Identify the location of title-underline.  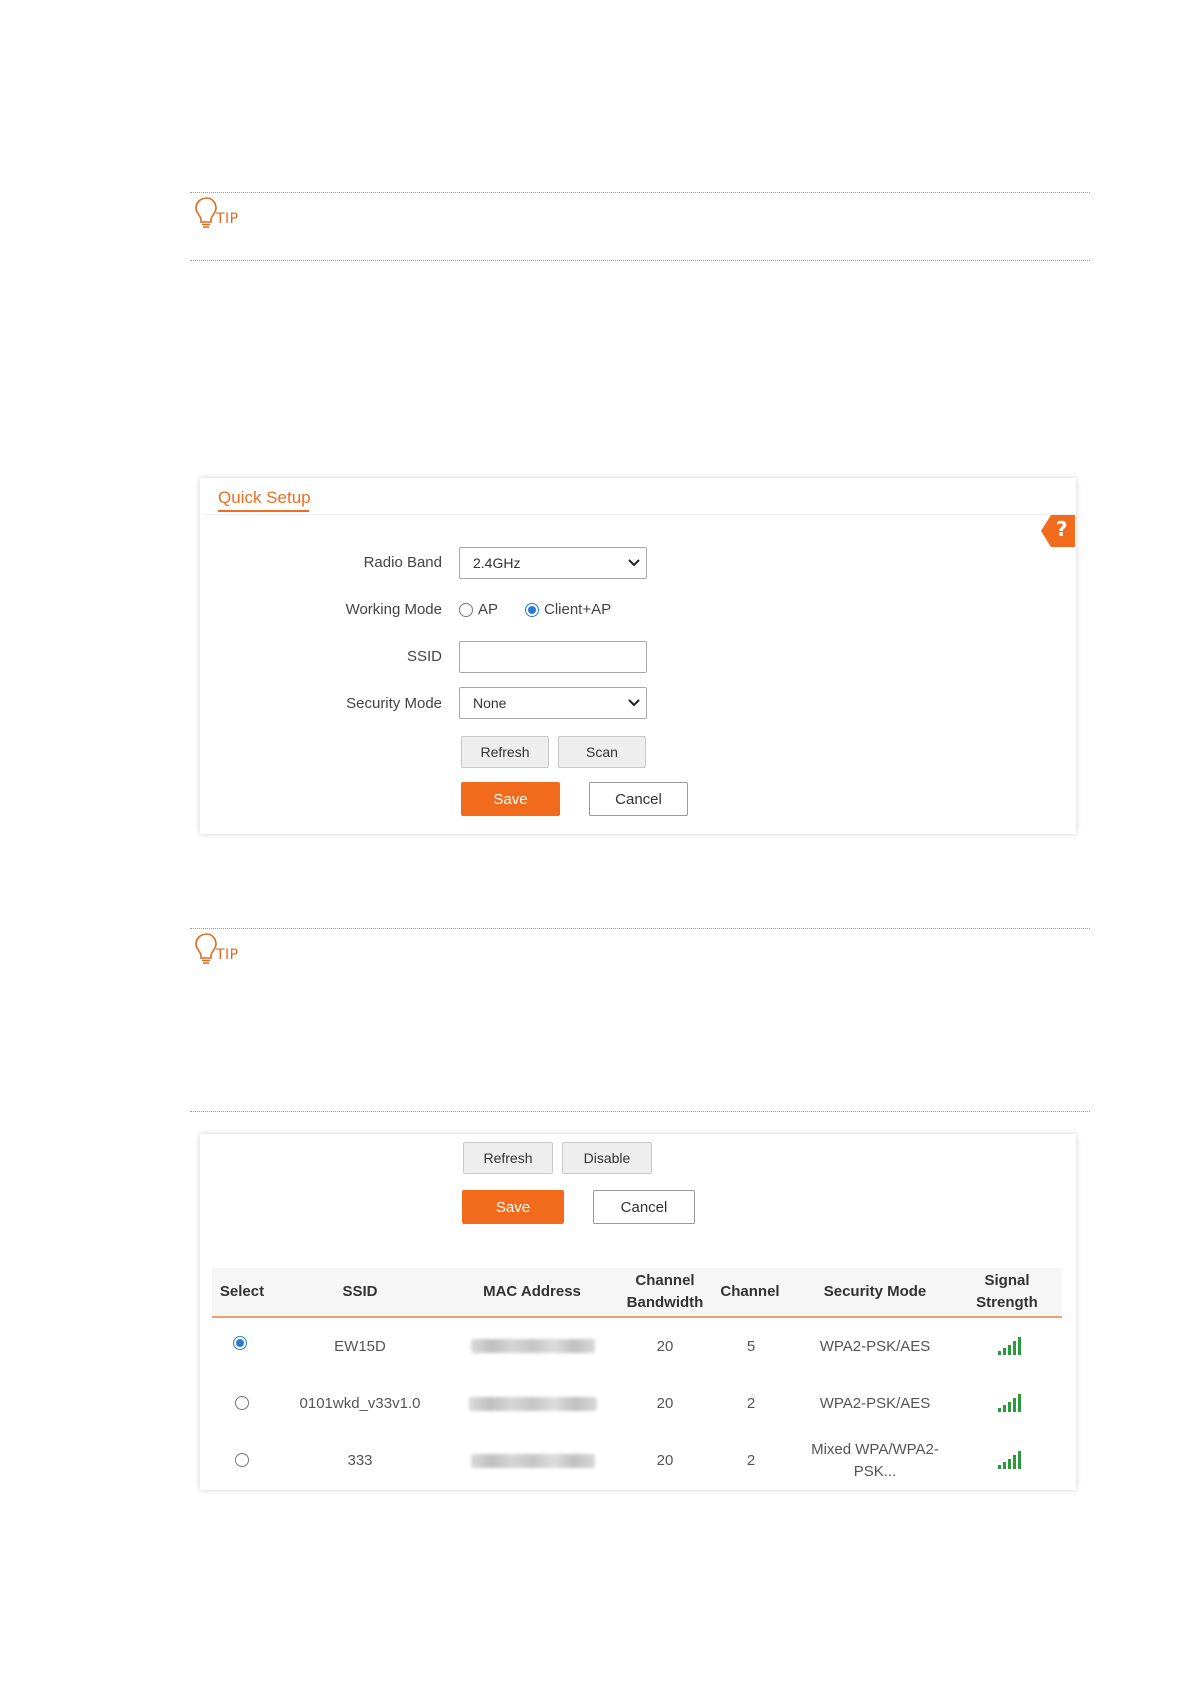
(263, 511).